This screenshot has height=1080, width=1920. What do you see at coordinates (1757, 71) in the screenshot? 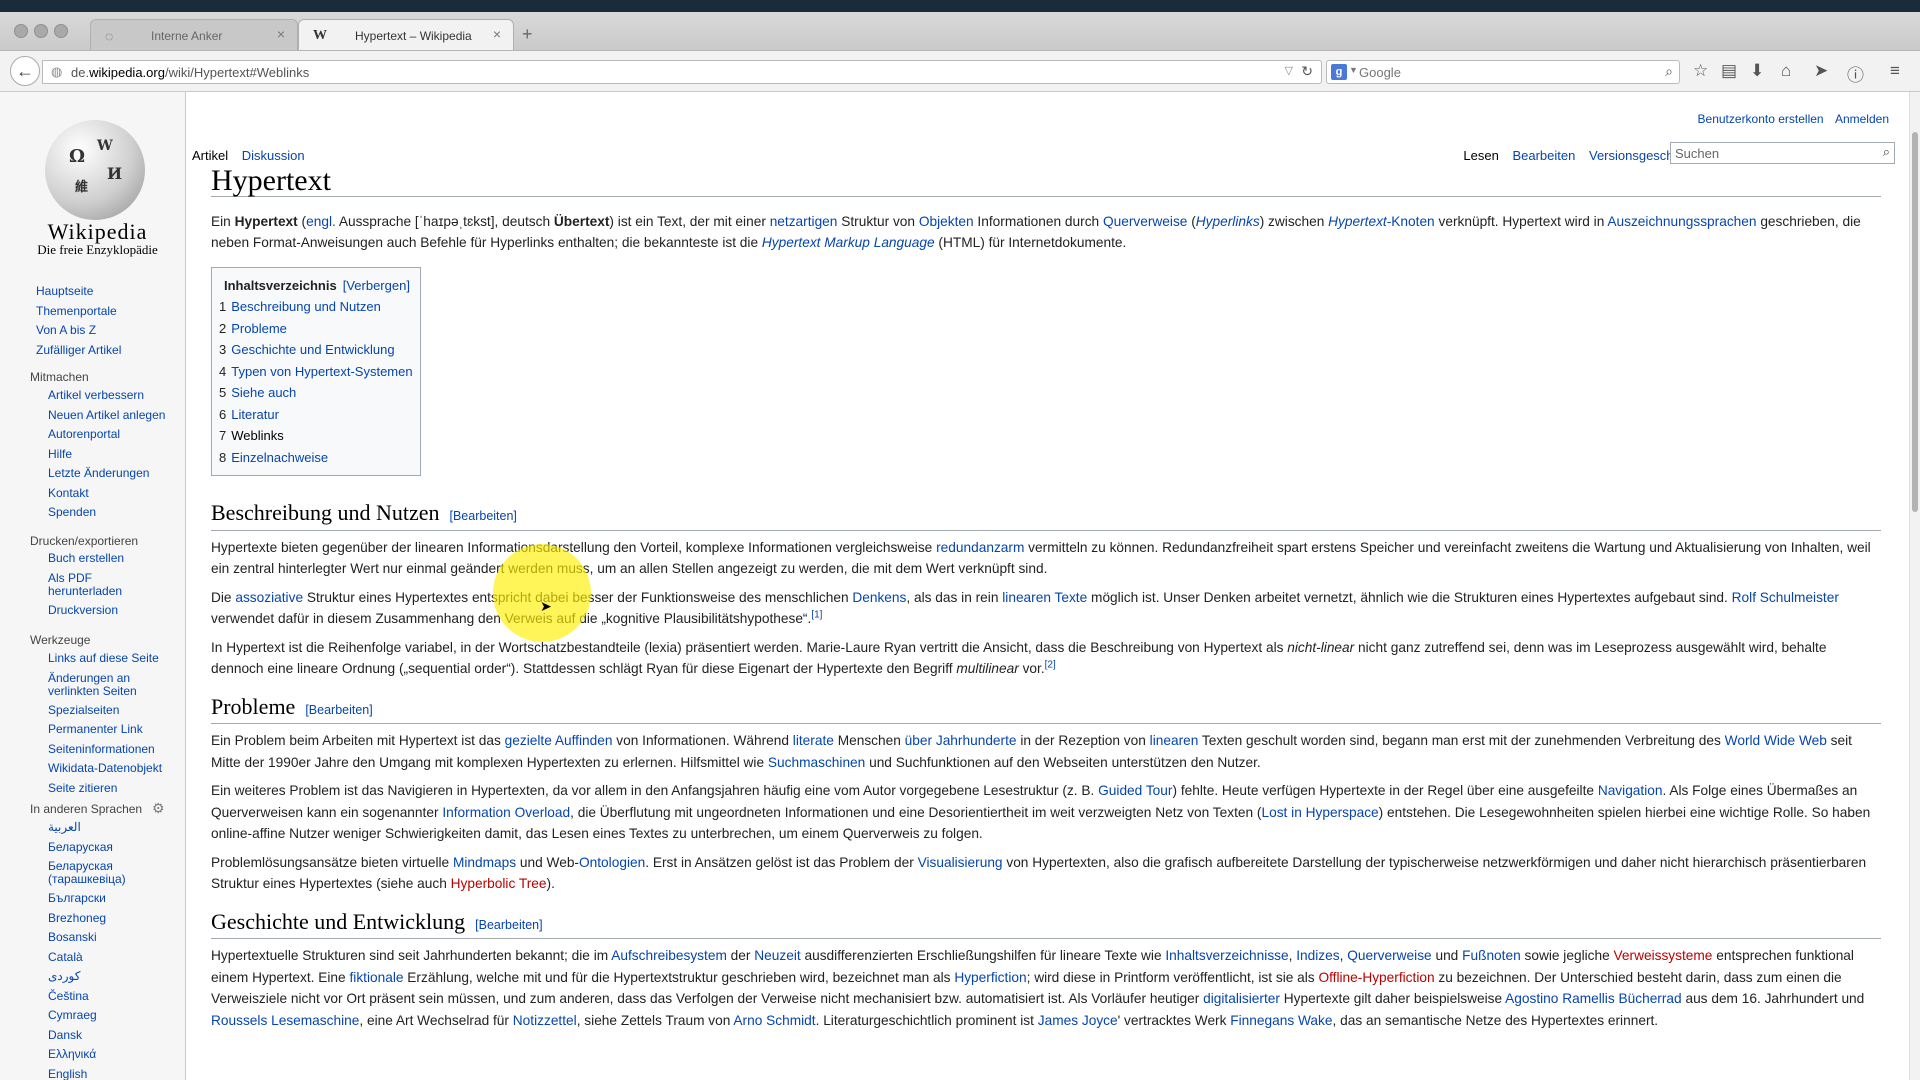
I see `download-icon: ⬇` at bounding box center [1757, 71].